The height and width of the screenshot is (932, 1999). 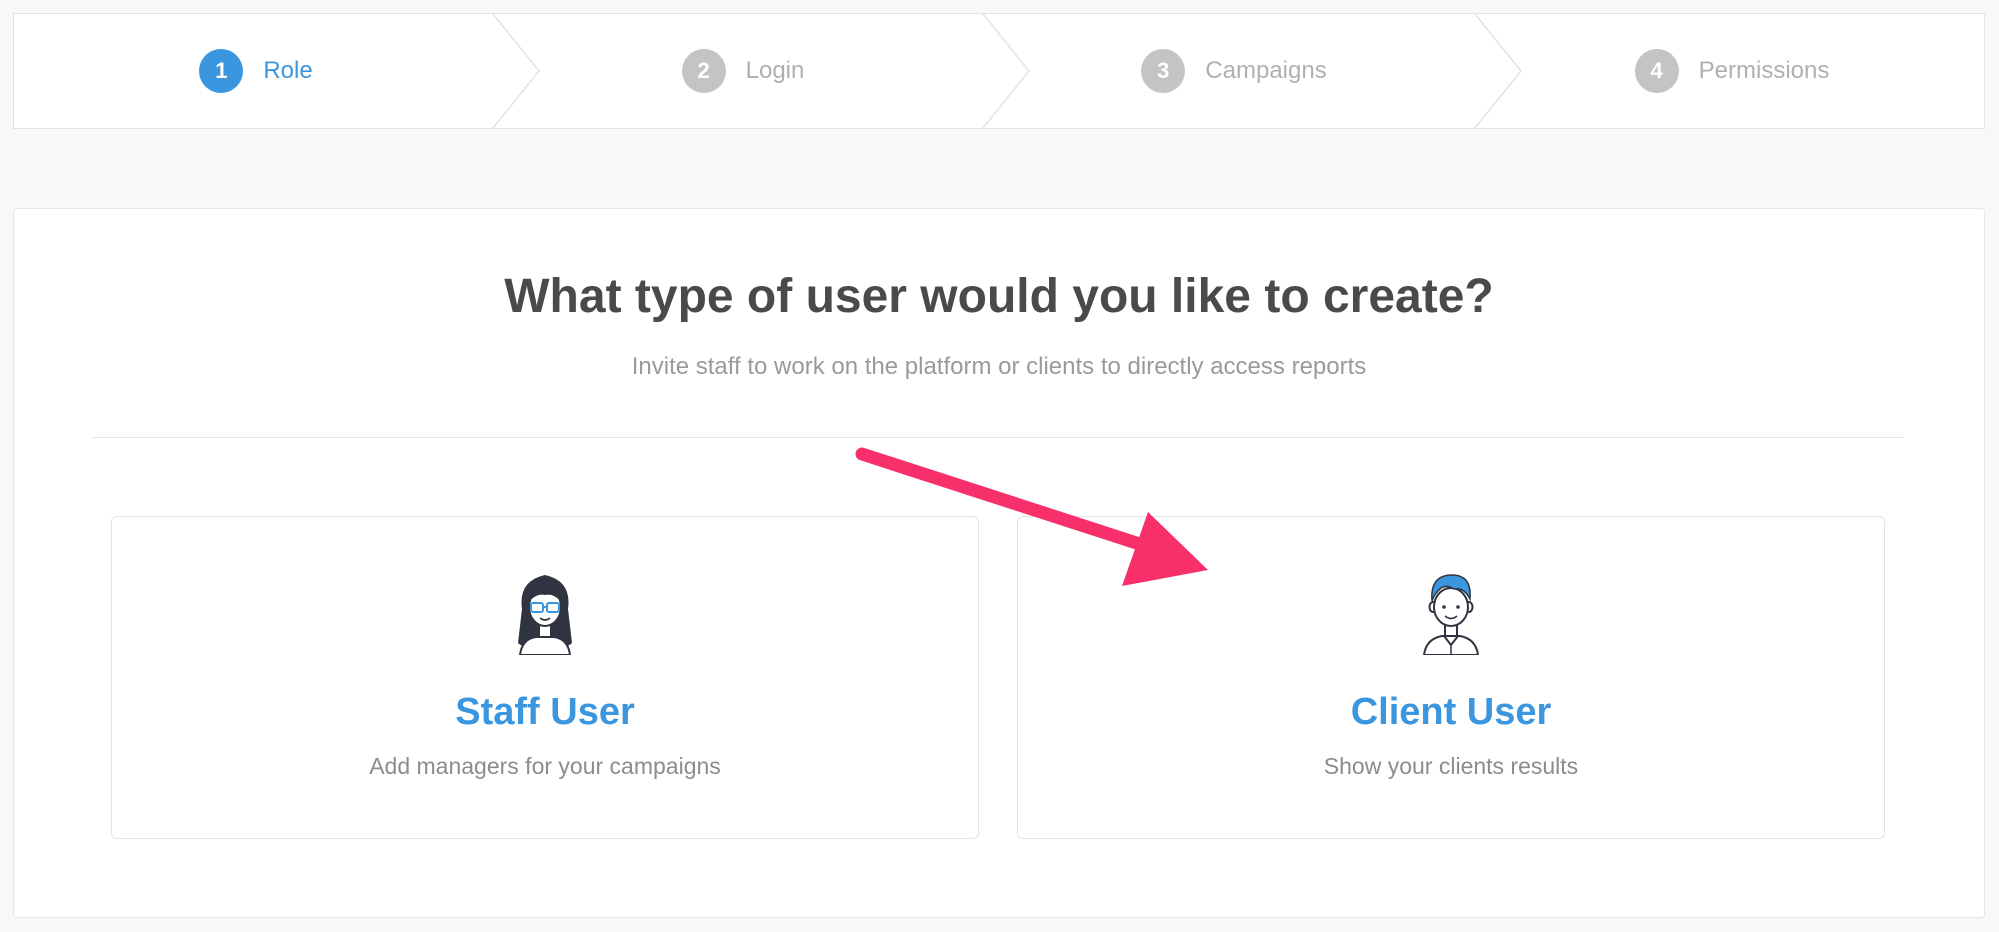 I want to click on step-number: 3, so click(x=1163, y=71).